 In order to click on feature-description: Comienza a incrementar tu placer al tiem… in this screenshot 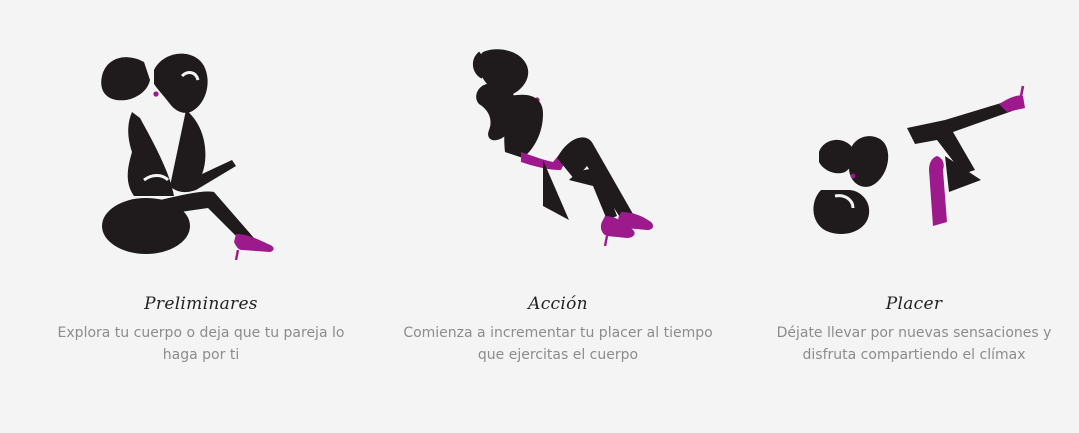, I will do `click(558, 344)`.